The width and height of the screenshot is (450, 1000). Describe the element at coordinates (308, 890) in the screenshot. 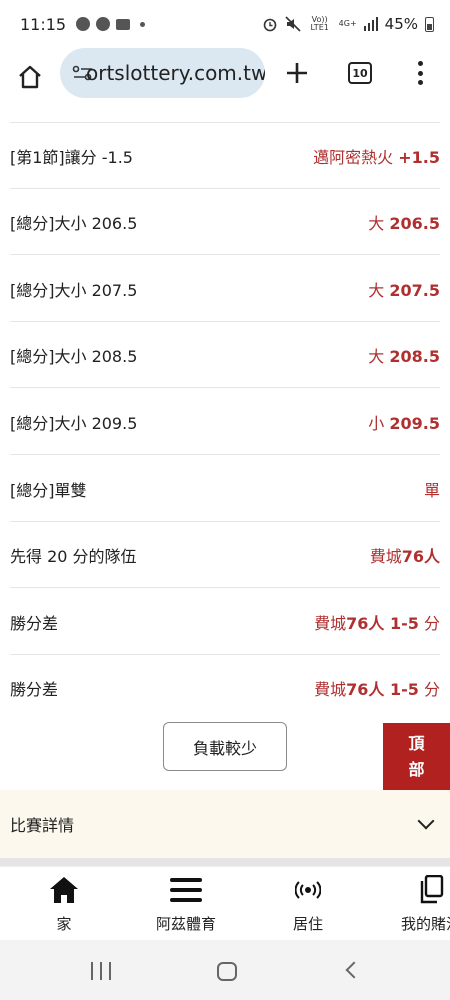

I see `live-broadcast-icon` at that location.